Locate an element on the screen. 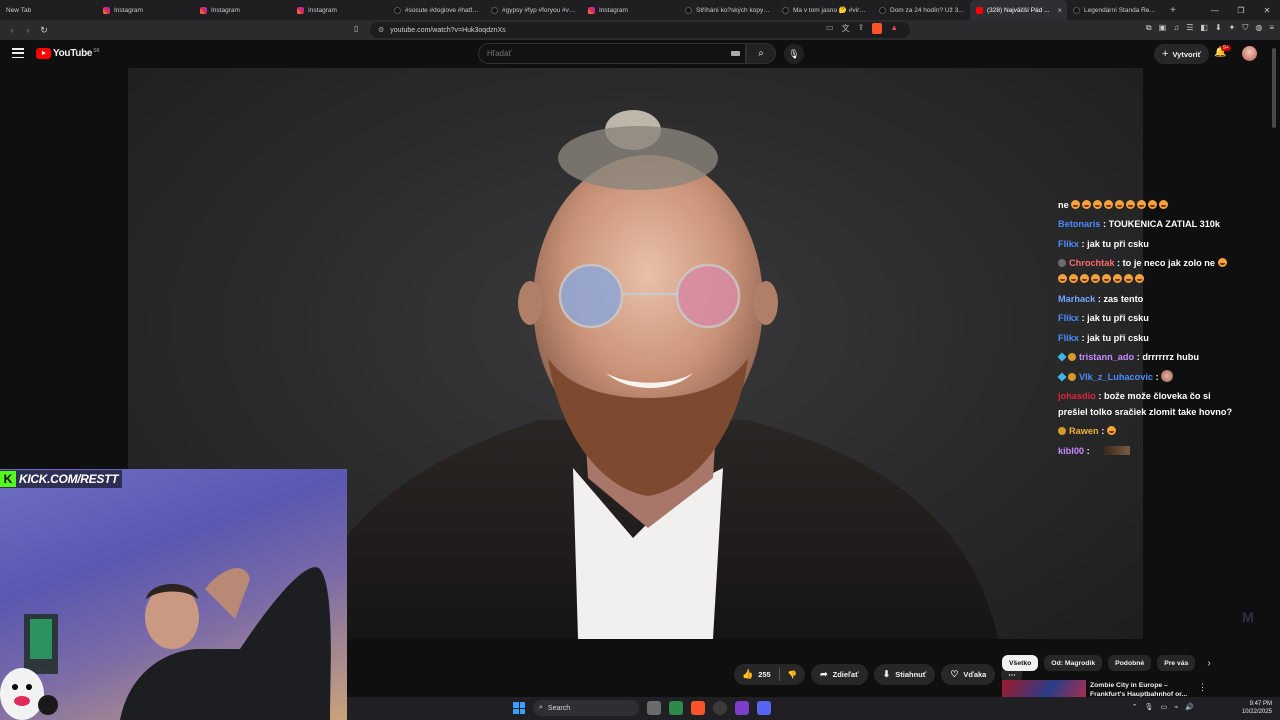 The height and width of the screenshot is (720, 1280). ai-icon: ✦ is located at coordinates (1232, 28).